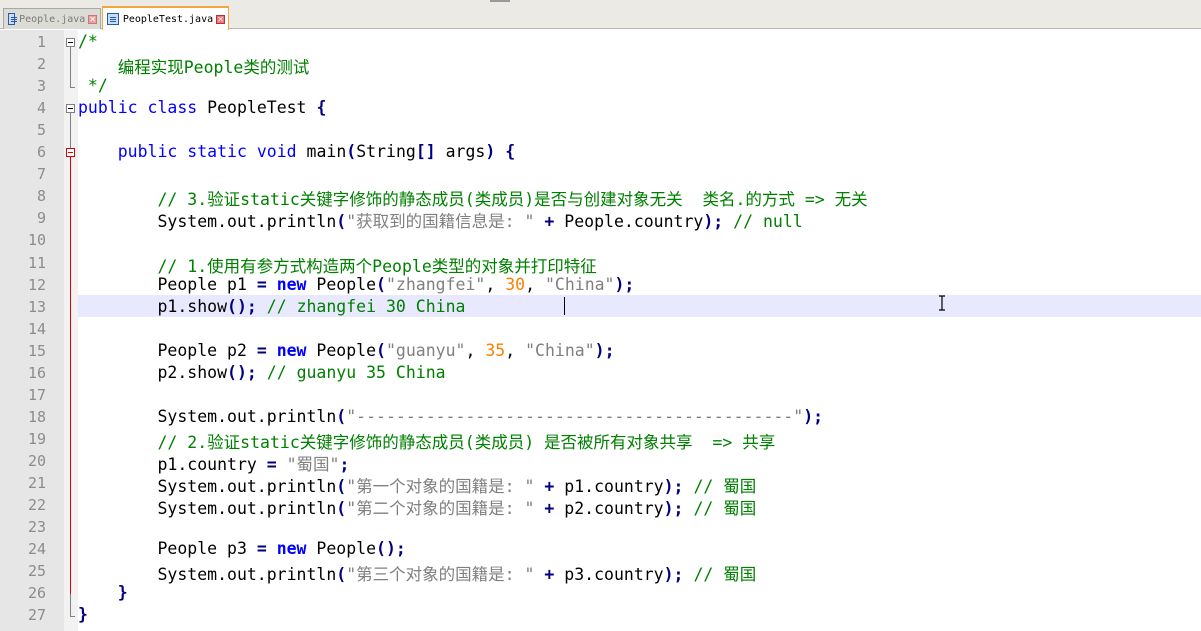 This screenshot has height=631, width=1201. I want to click on tab-people-java: People.java ✕, so click(52, 18).